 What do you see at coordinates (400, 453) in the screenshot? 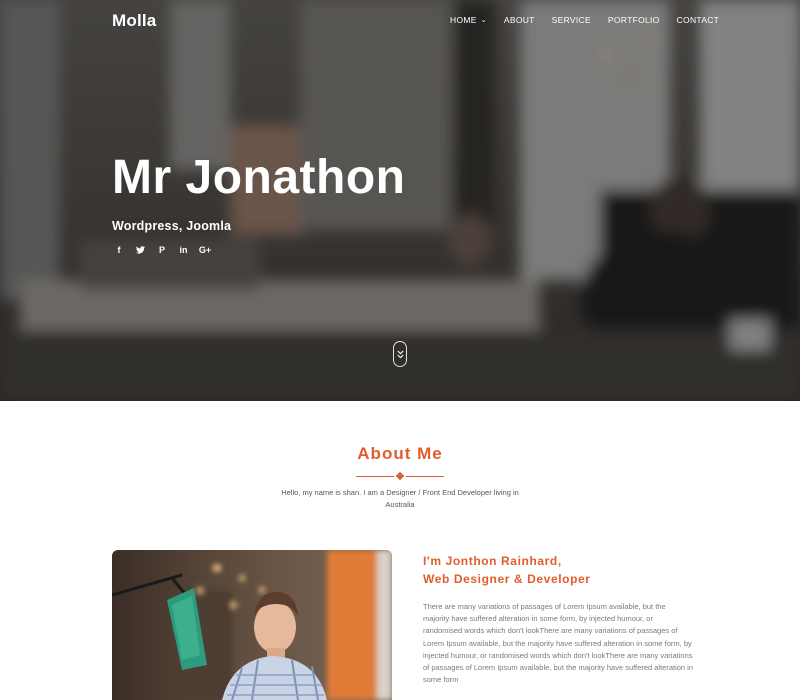
I see `about-title: About Me` at bounding box center [400, 453].